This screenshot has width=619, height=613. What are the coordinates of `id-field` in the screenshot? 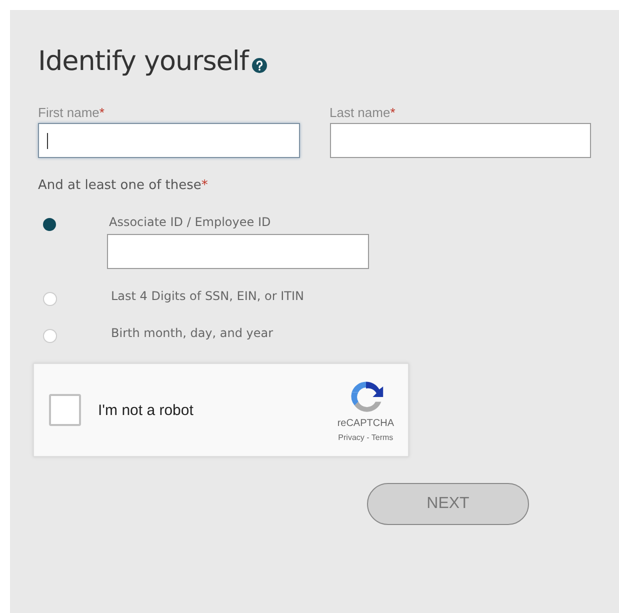 It's located at (238, 251).